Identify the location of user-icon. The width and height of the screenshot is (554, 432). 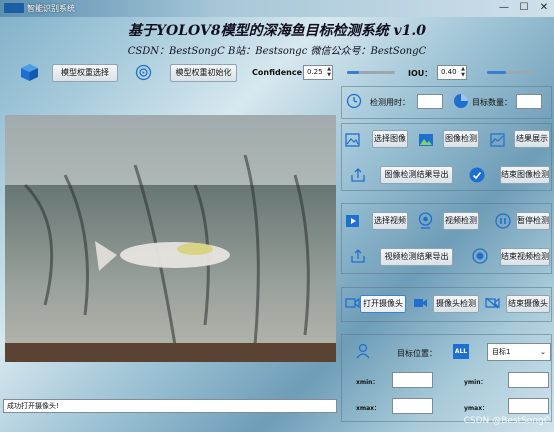
(363, 351).